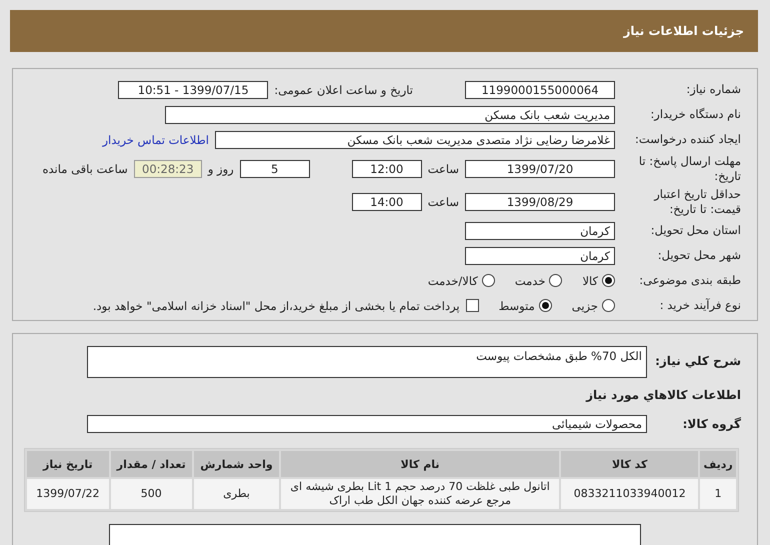 The height and width of the screenshot is (545, 770). Describe the element at coordinates (390, 115) in the screenshot. I see `text-field: مدیریت شعب بانک مسکن` at that location.